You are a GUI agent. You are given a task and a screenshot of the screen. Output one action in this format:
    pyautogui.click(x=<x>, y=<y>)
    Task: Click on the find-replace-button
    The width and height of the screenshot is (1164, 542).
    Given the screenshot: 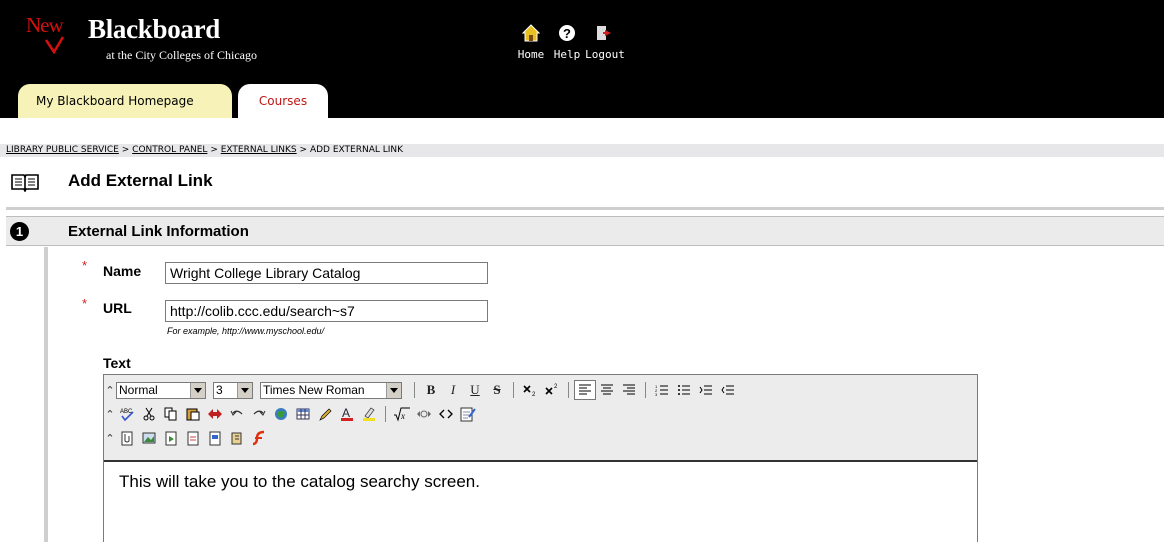 What is the action you would take?
    pyautogui.click(x=215, y=414)
    